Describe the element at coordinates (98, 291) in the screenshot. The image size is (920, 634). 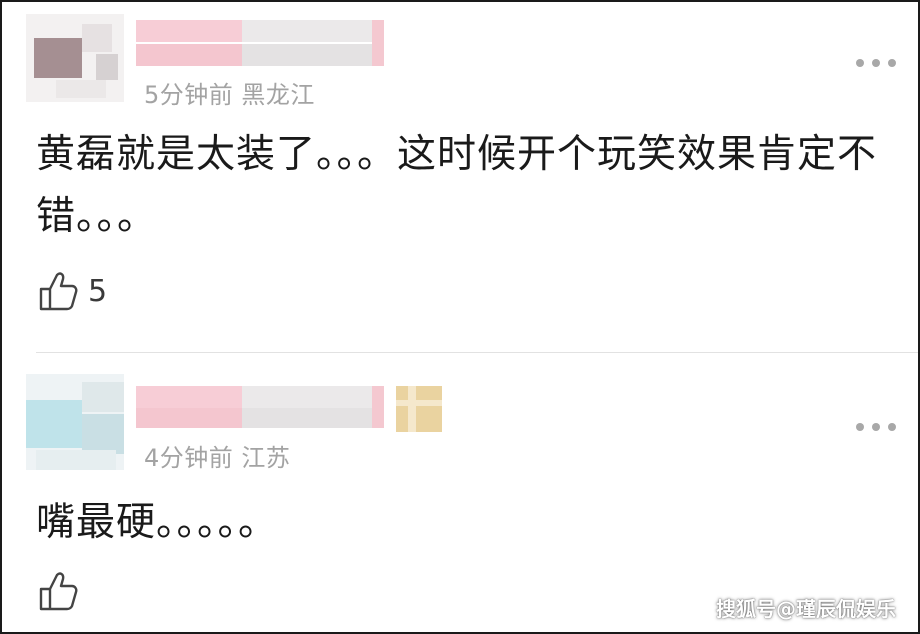
I see `like-count: 5` at that location.